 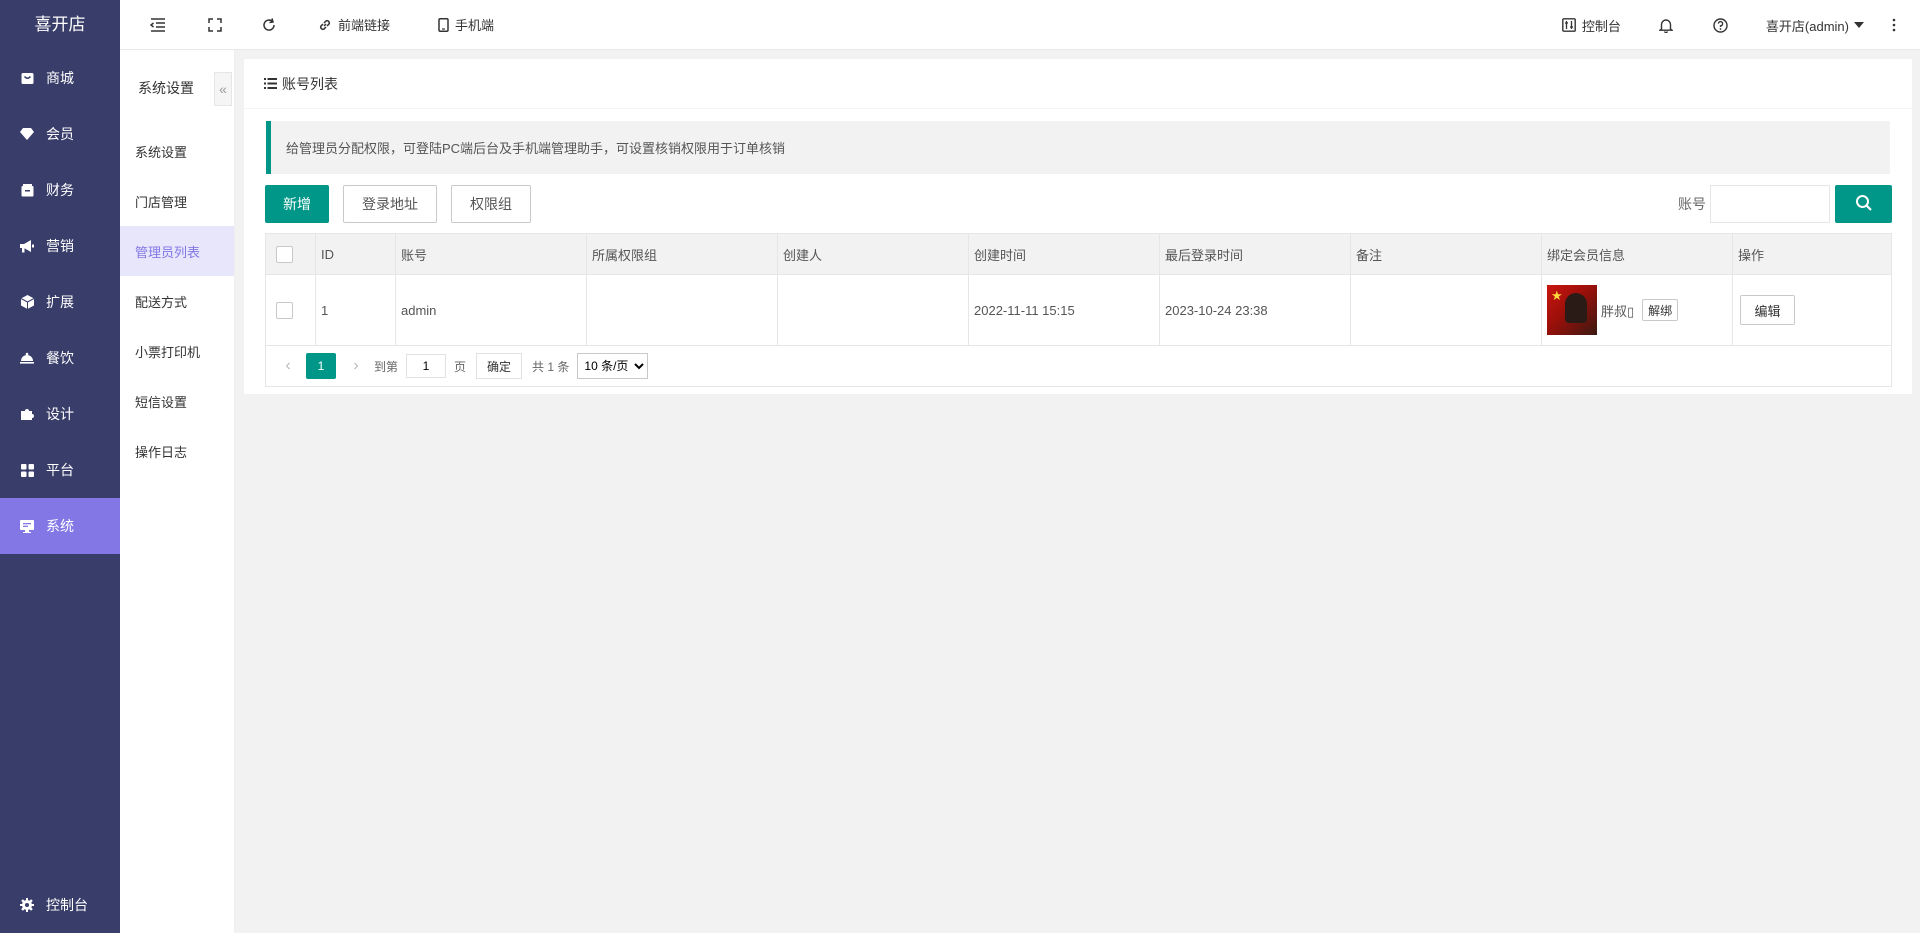 I want to click on sidebar-item-label: 会员, so click(x=60, y=134).